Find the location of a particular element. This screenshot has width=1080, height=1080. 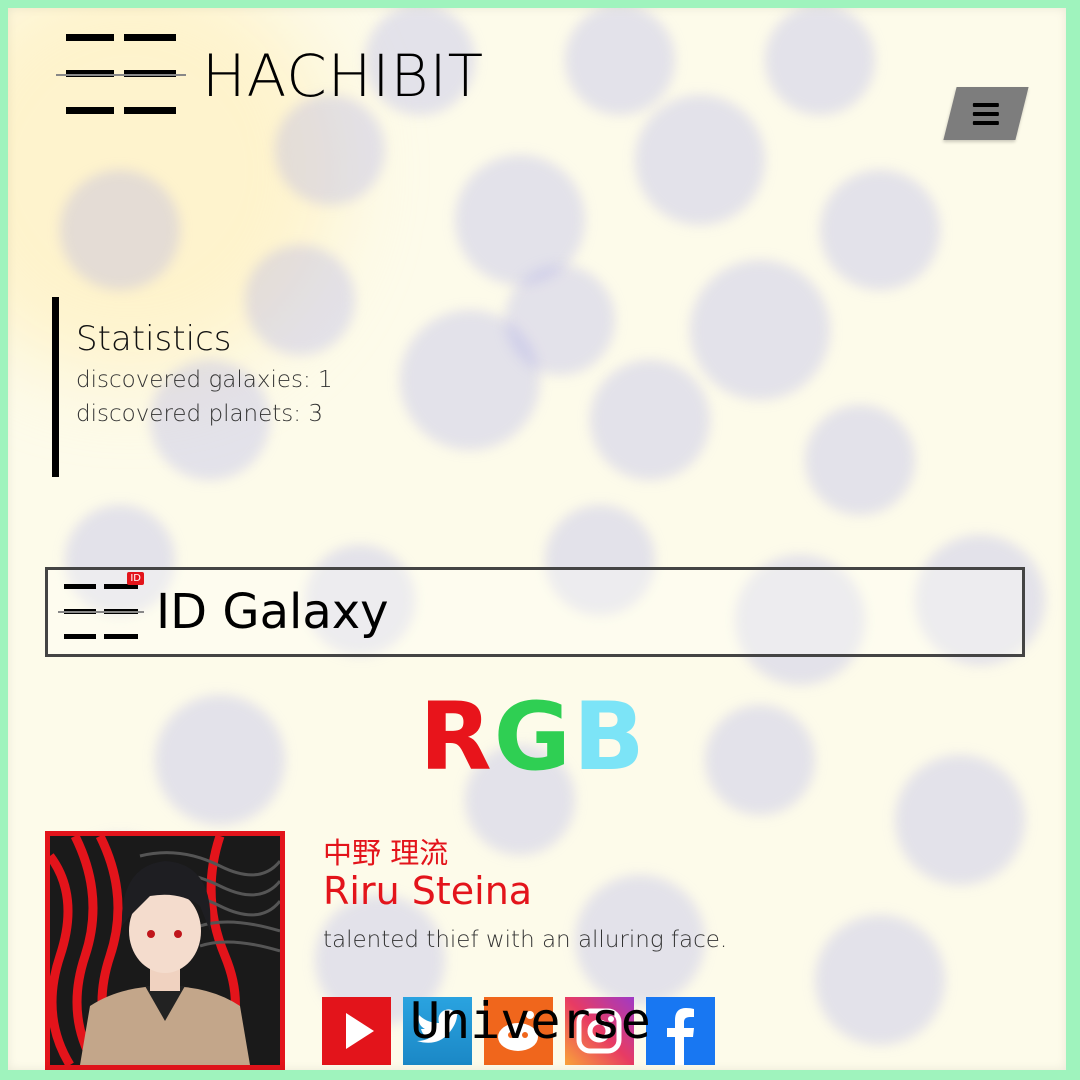

youtube-icon is located at coordinates (356, 1031).